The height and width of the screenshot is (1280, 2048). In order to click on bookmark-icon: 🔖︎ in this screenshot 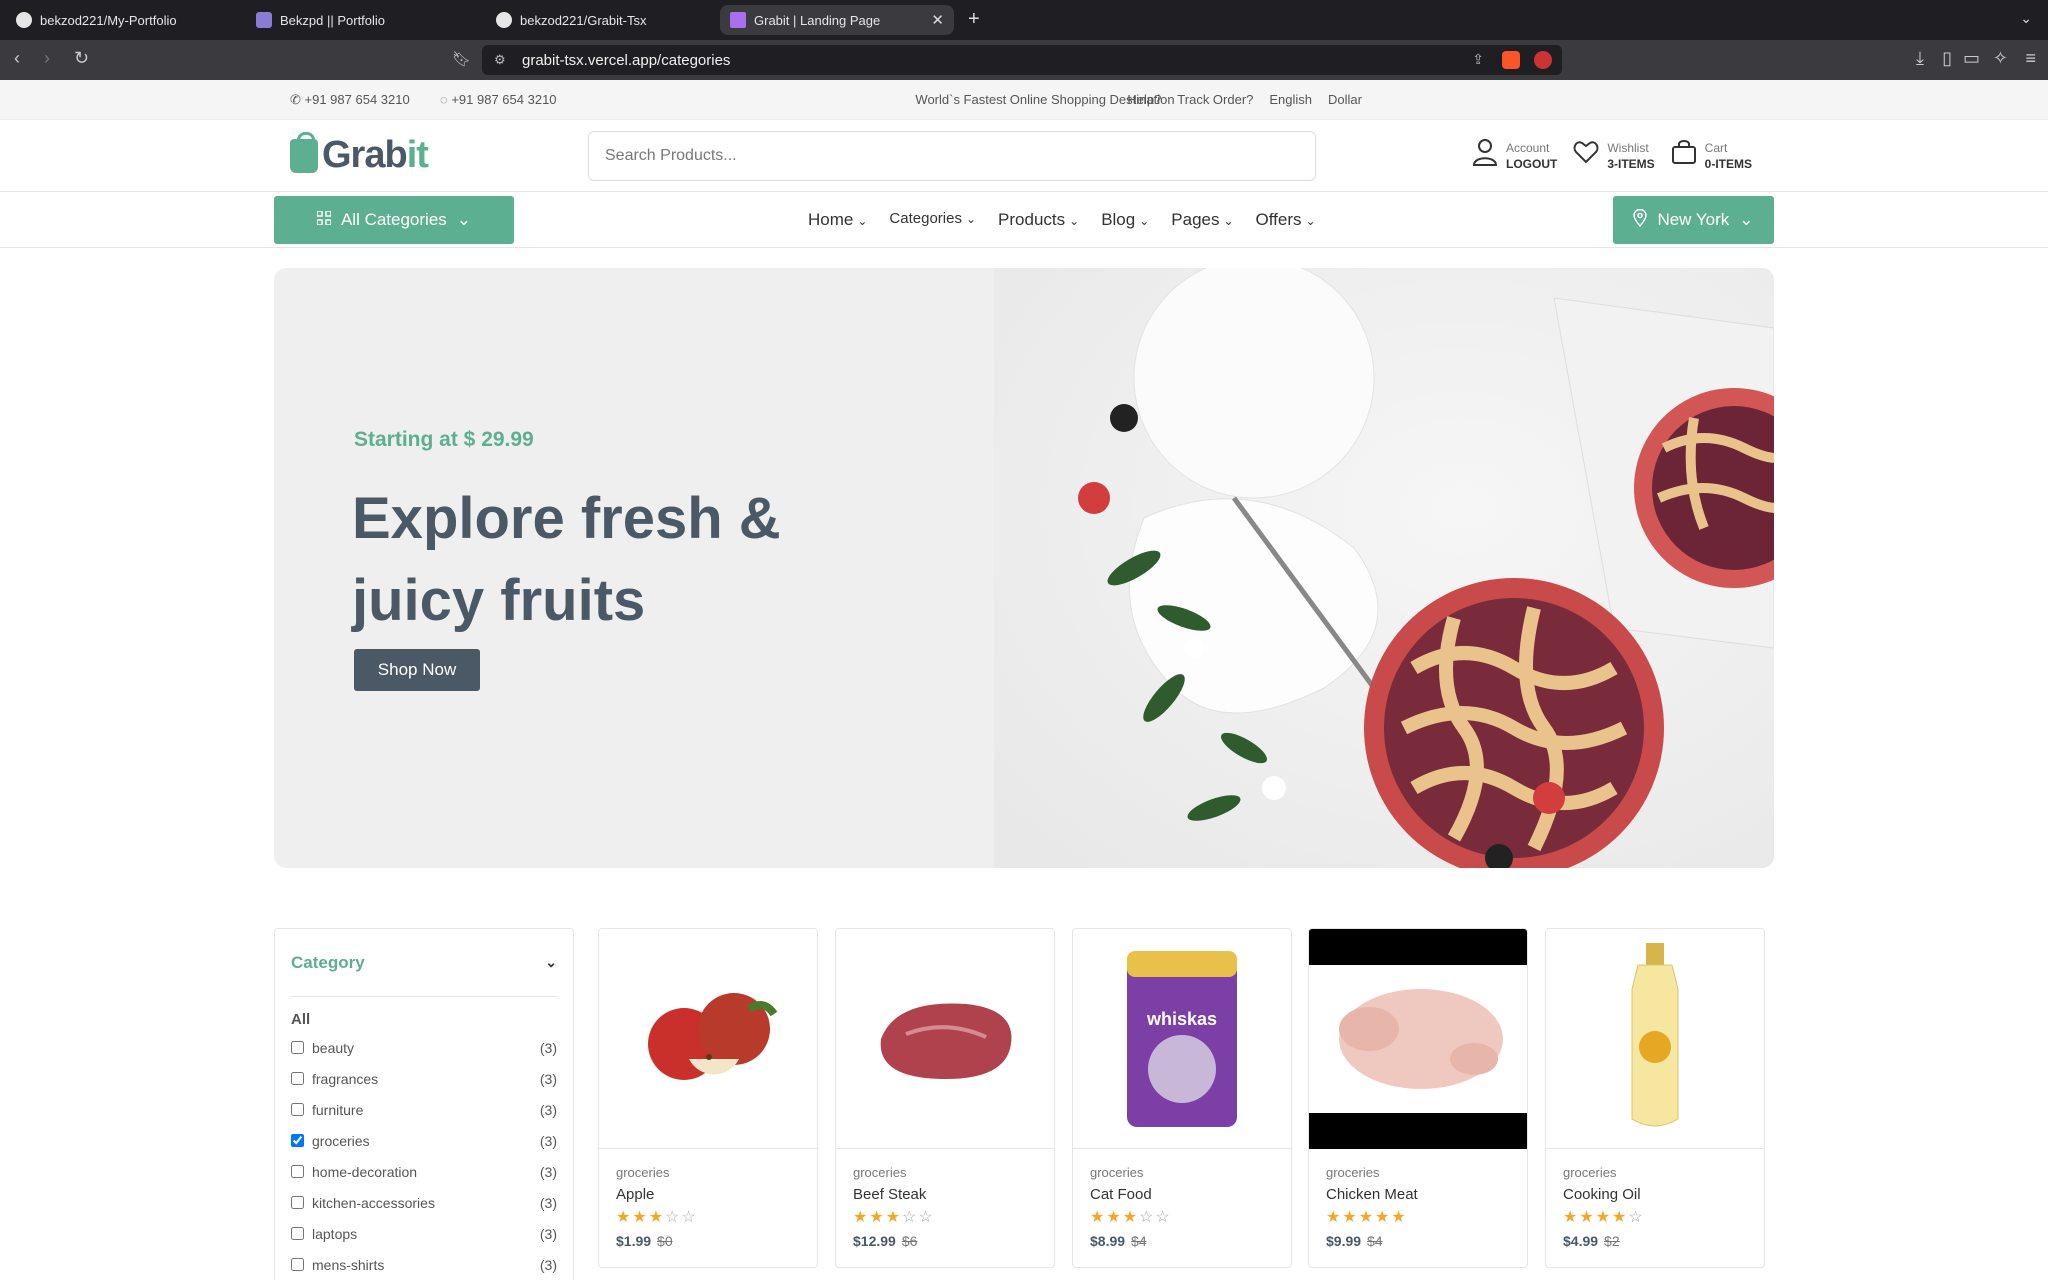, I will do `click(461, 59)`.